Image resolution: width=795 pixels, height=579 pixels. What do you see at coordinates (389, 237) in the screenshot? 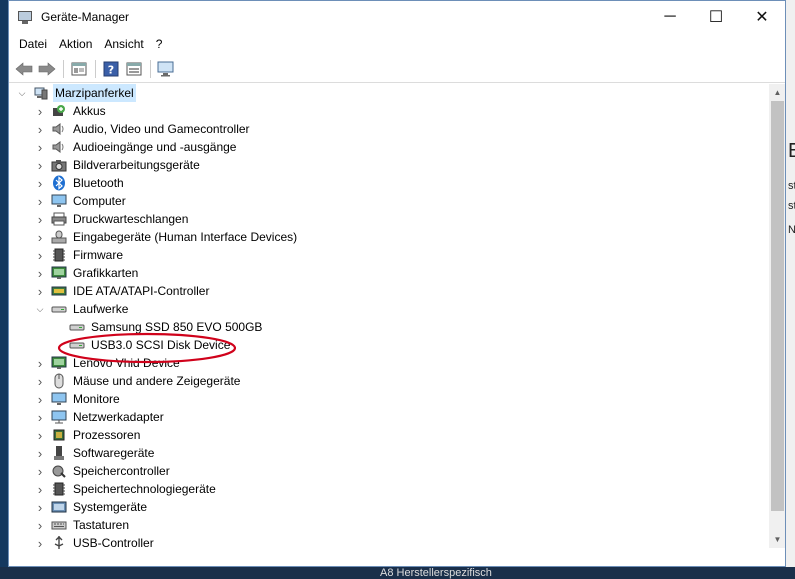
I see `tree-category-hid: › Eingabegeräte (Human Interface Devices)` at bounding box center [389, 237].